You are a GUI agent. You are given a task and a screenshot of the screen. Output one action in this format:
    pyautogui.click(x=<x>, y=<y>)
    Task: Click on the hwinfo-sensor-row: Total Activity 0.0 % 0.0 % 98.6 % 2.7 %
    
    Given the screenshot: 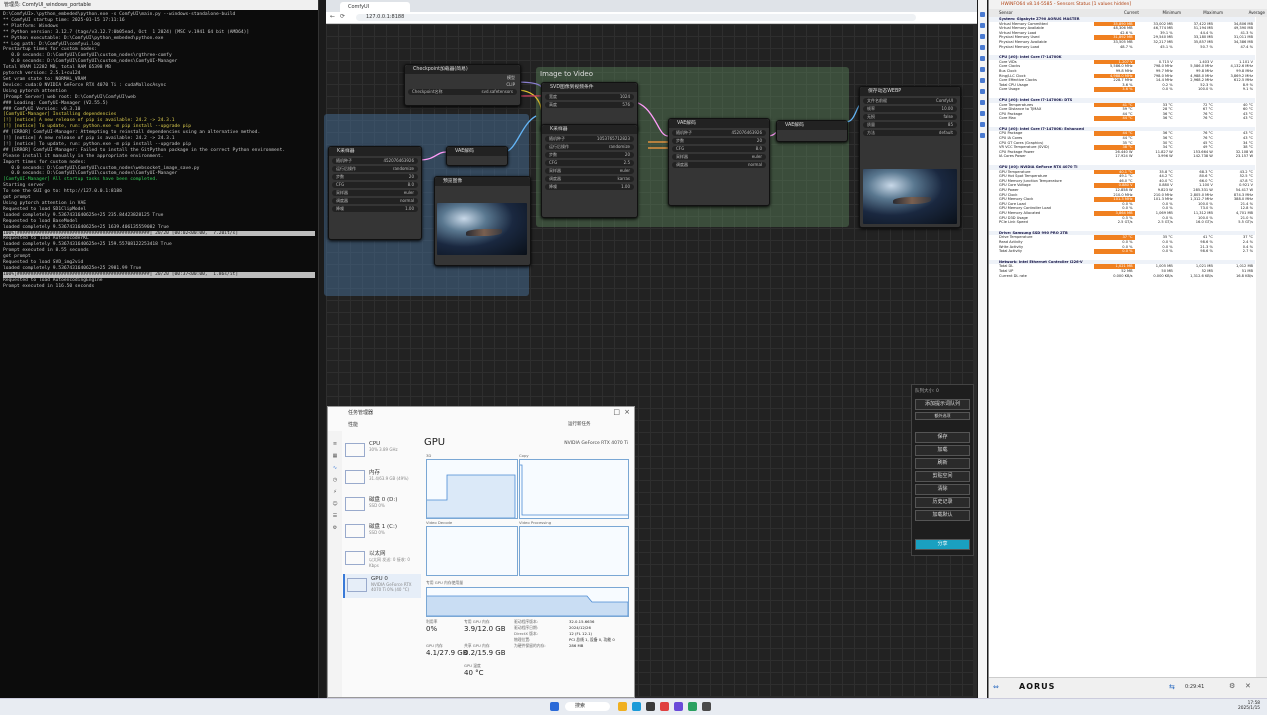 What is the action you would take?
    pyautogui.click(x=1122, y=251)
    